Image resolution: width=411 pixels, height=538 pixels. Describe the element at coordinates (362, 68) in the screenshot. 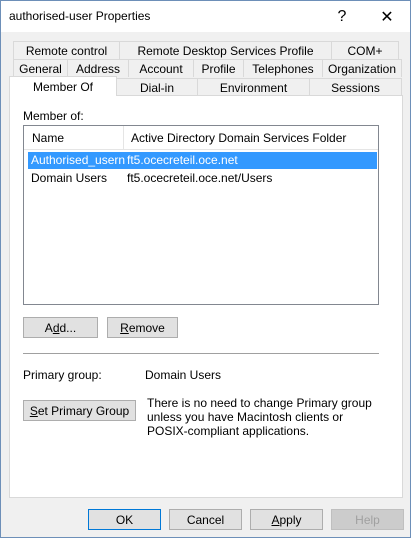

I see `tab-organization: Organization` at that location.